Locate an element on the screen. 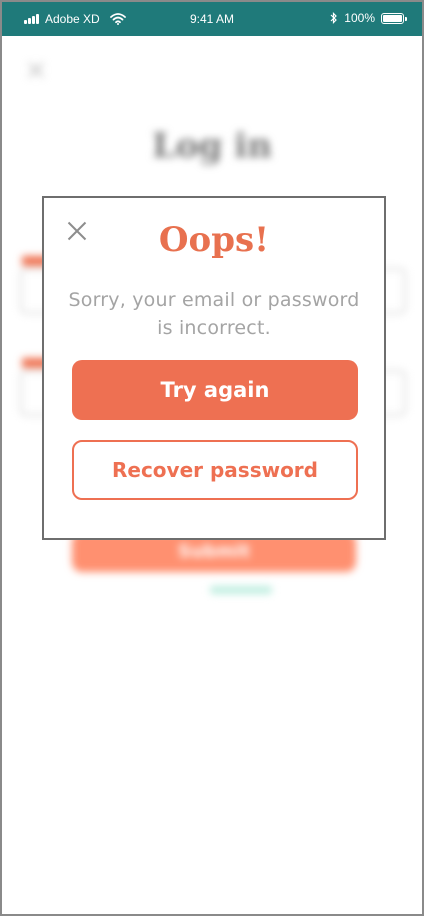 This screenshot has height=916, width=424. background-close-icon is located at coordinates (36, 70).